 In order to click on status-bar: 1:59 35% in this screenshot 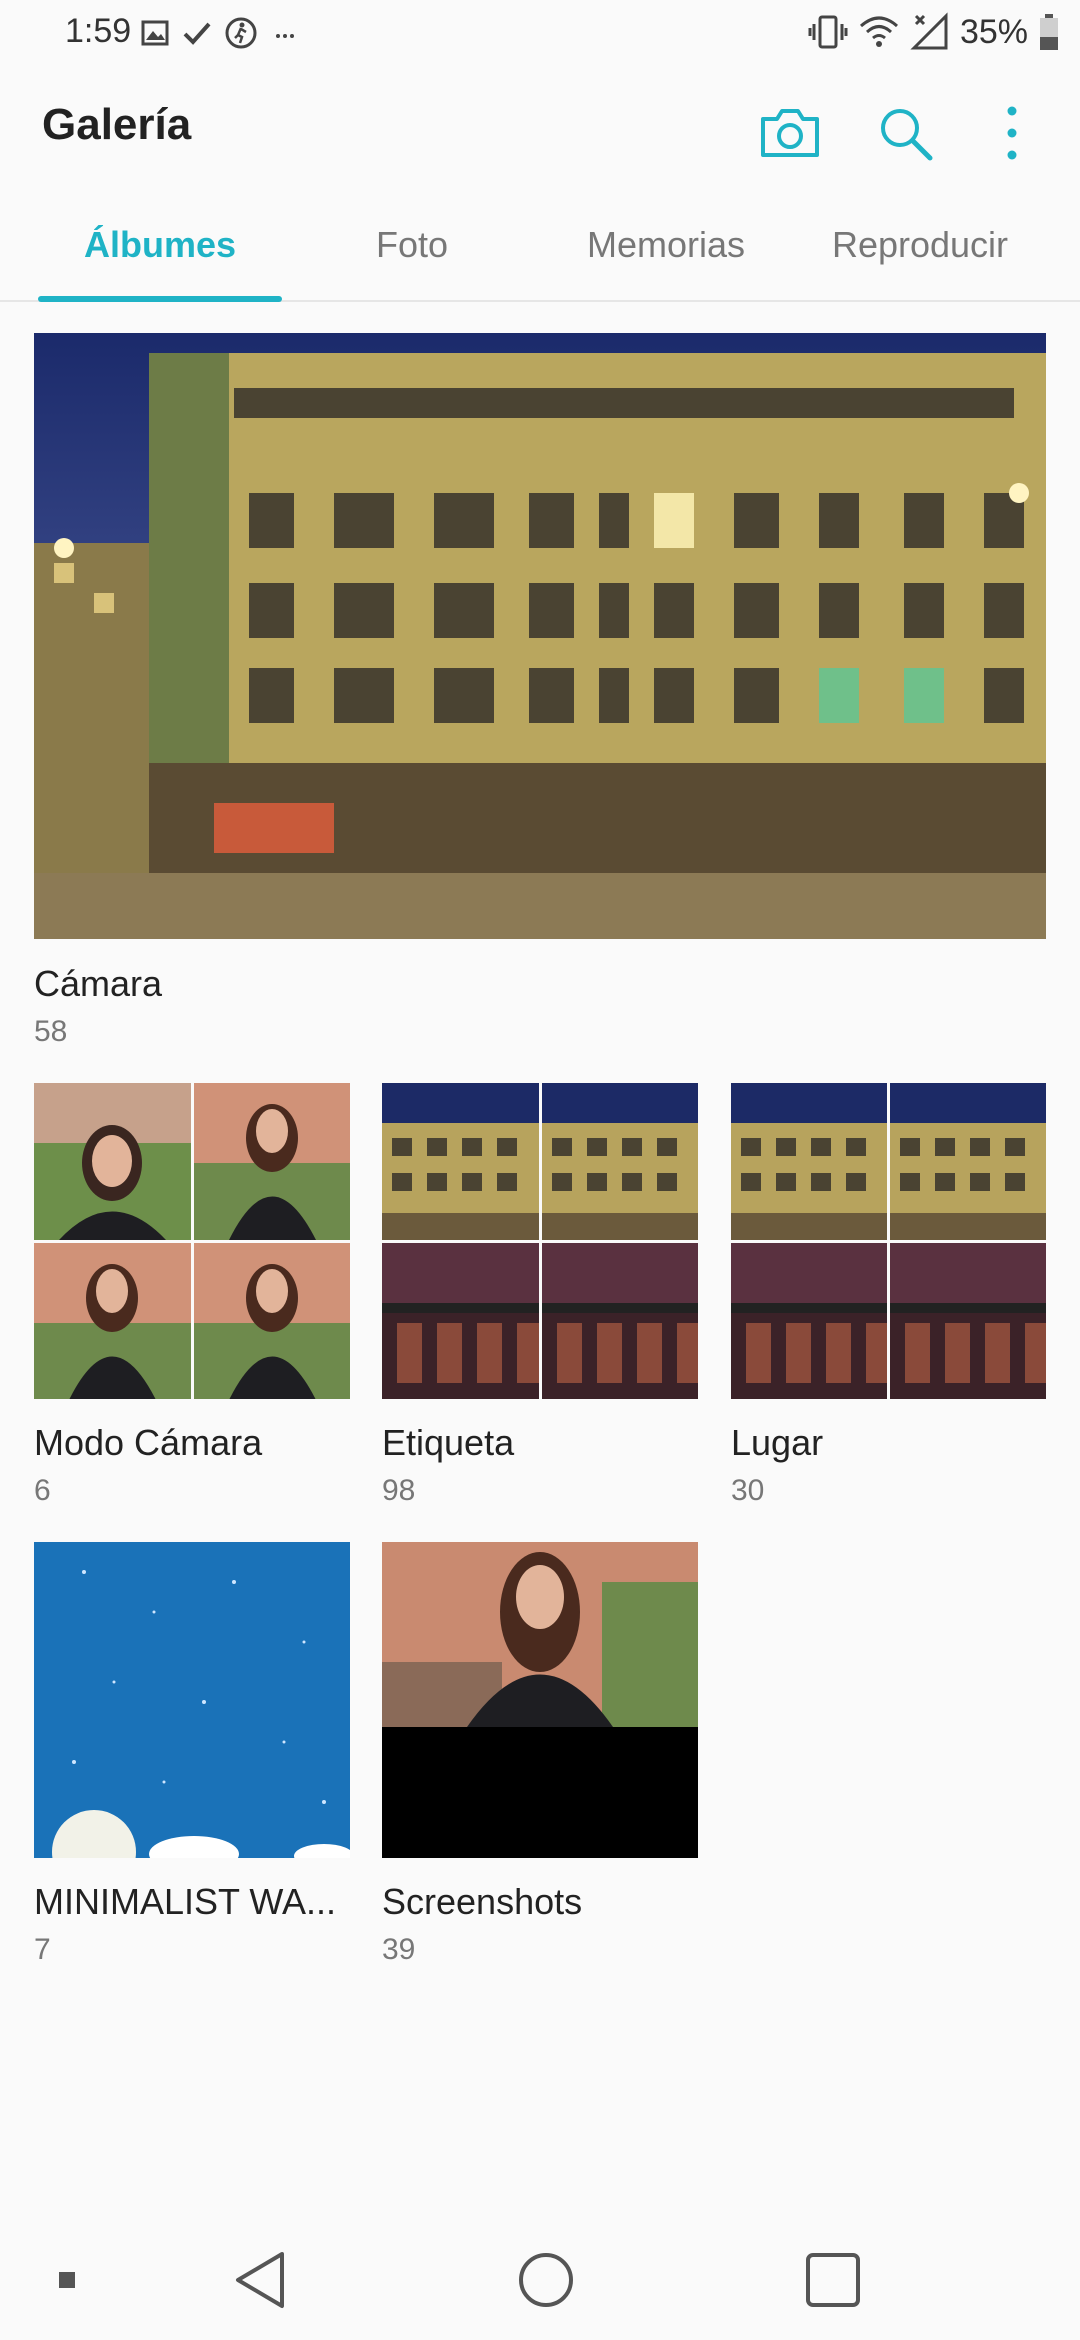, I will do `click(540, 35)`.